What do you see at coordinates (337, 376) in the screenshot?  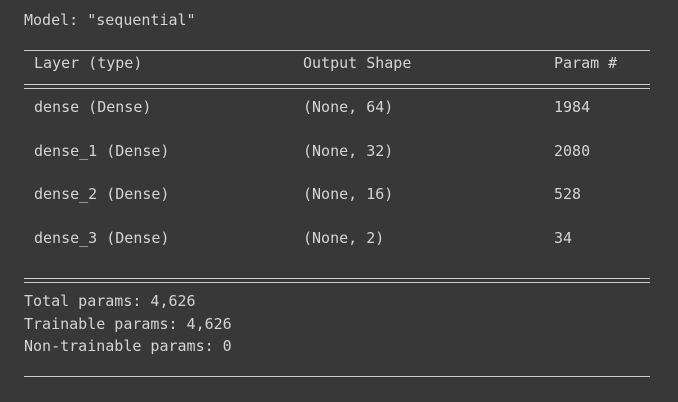 I see `bottom-divider` at bounding box center [337, 376].